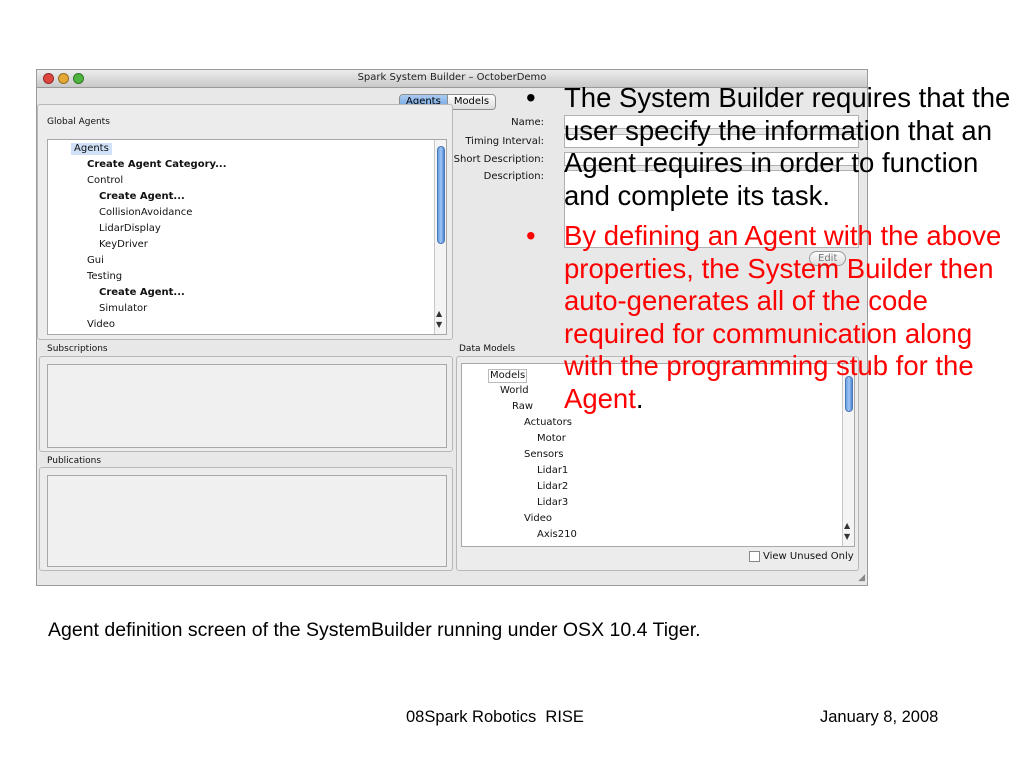 The width and height of the screenshot is (1024, 768). What do you see at coordinates (471, 102) in the screenshot?
I see `tab-models: Models` at bounding box center [471, 102].